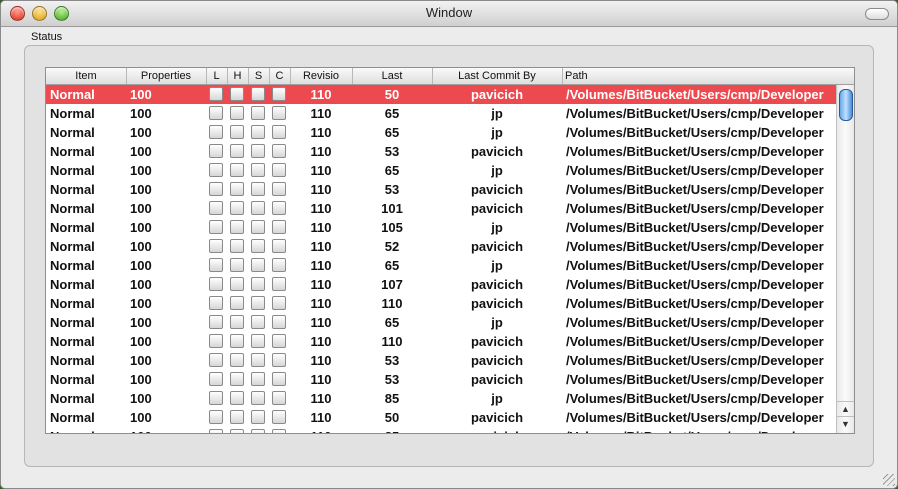  What do you see at coordinates (497, 76) in the screenshot?
I see `column-header-last-commit-by: Last Commit By` at bounding box center [497, 76].